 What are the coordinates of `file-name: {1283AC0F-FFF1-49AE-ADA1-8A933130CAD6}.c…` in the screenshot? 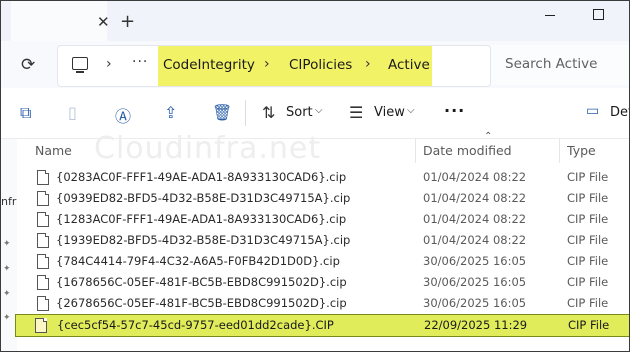 It's located at (201, 219).